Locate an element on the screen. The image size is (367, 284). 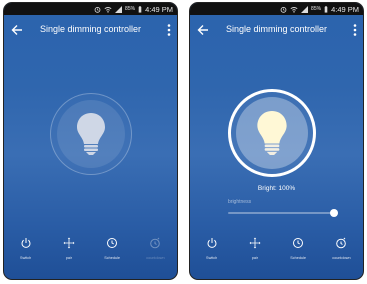
brightness-slider is located at coordinates (283, 213).